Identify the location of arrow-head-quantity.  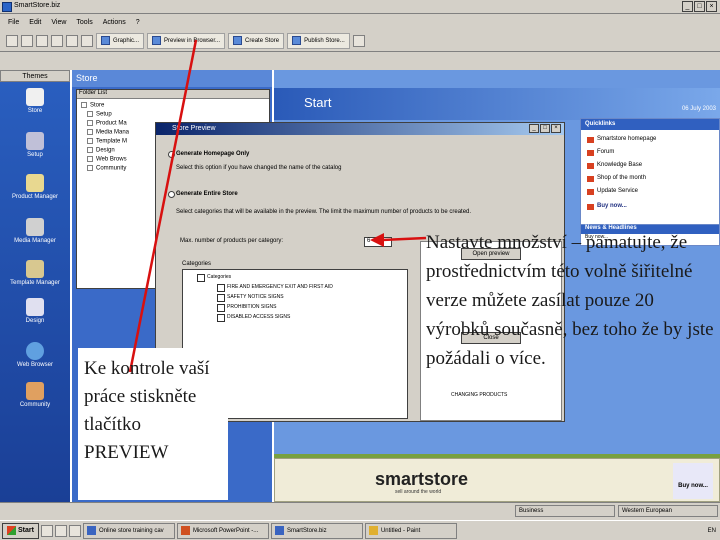
(377, 240).